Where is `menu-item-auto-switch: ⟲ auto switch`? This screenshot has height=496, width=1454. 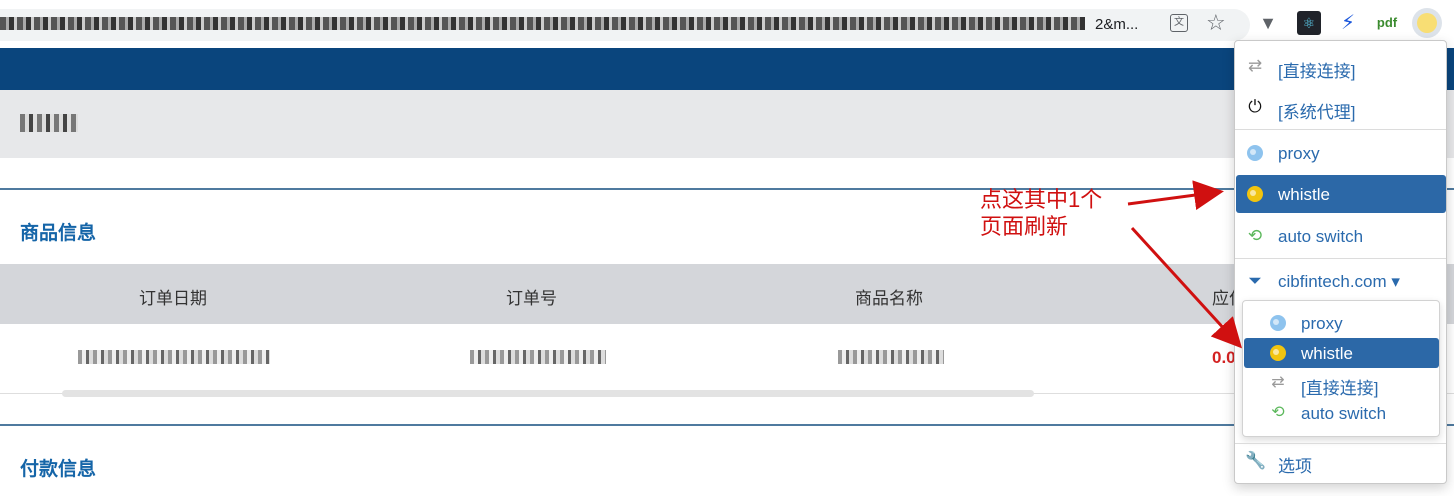 menu-item-auto-switch: ⟲ auto switch is located at coordinates (1341, 236).